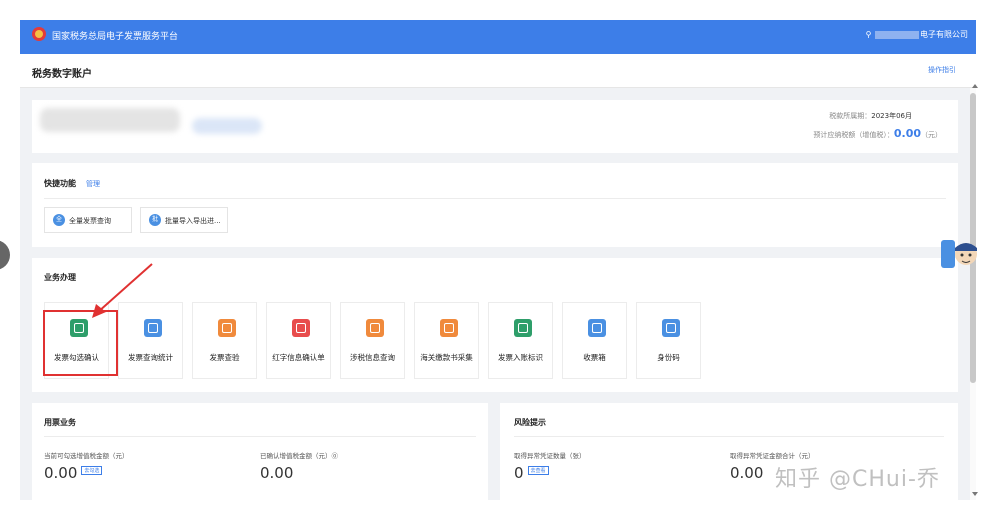 The width and height of the screenshot is (1004, 519). I want to click on tile-label: 涉税信息查询, so click(372, 357).